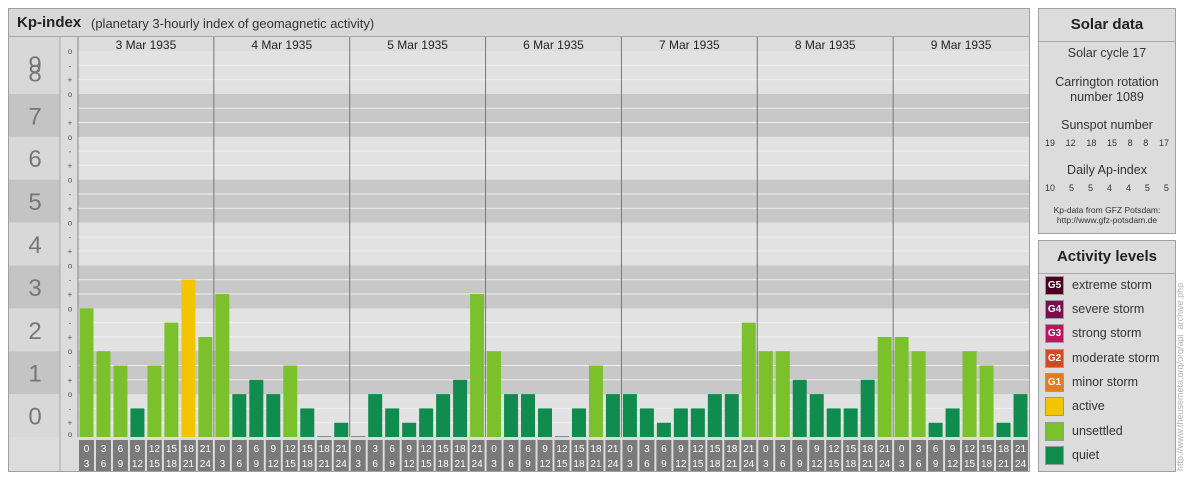 This screenshot has width=1184, height=480. I want to click on legend-label: strong storm, so click(1107, 333).